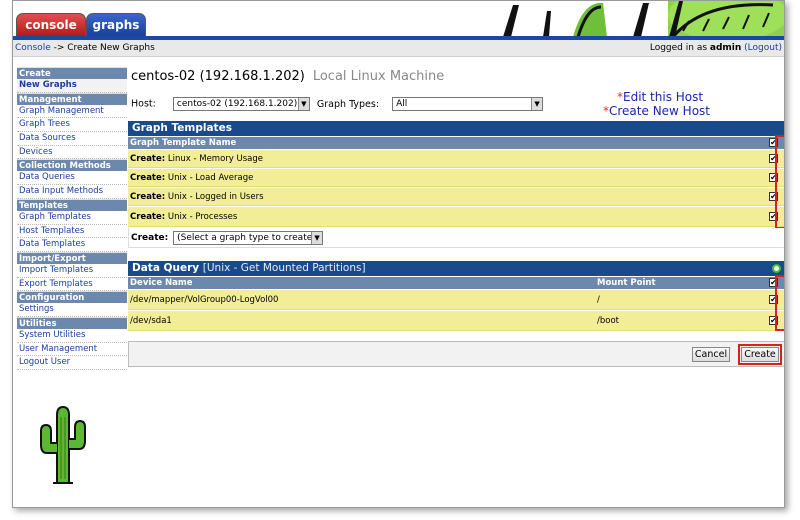 This screenshot has width=800, height=520. Describe the element at coordinates (72, 152) in the screenshot. I see `sidebar-item-devices: Devices` at that location.